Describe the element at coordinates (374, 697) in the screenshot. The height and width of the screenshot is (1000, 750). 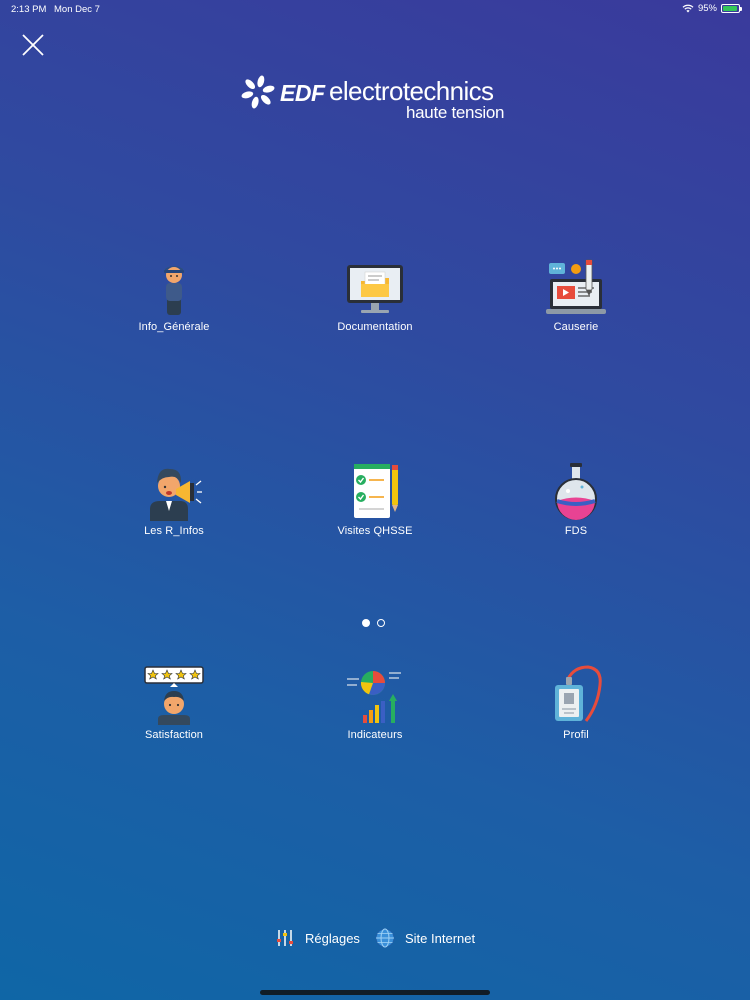
I see `chart-growth-icon` at that location.